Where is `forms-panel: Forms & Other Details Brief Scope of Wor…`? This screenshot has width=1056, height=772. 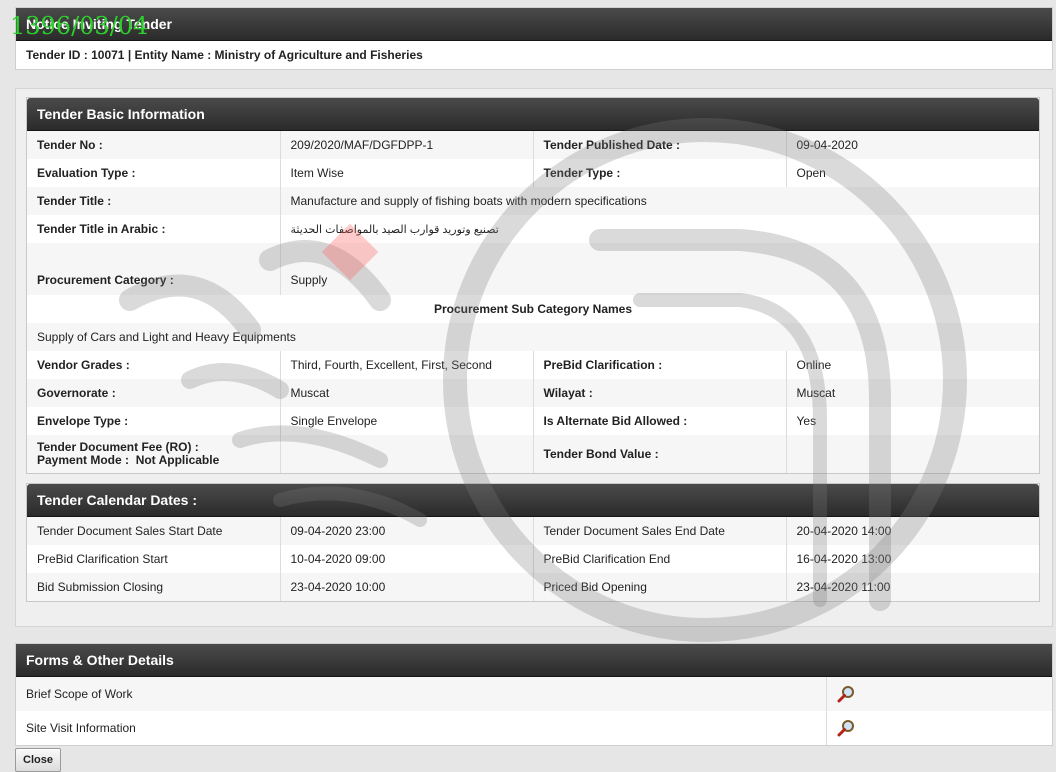 forms-panel: Forms & Other Details Brief Scope of Wor… is located at coordinates (534, 694).